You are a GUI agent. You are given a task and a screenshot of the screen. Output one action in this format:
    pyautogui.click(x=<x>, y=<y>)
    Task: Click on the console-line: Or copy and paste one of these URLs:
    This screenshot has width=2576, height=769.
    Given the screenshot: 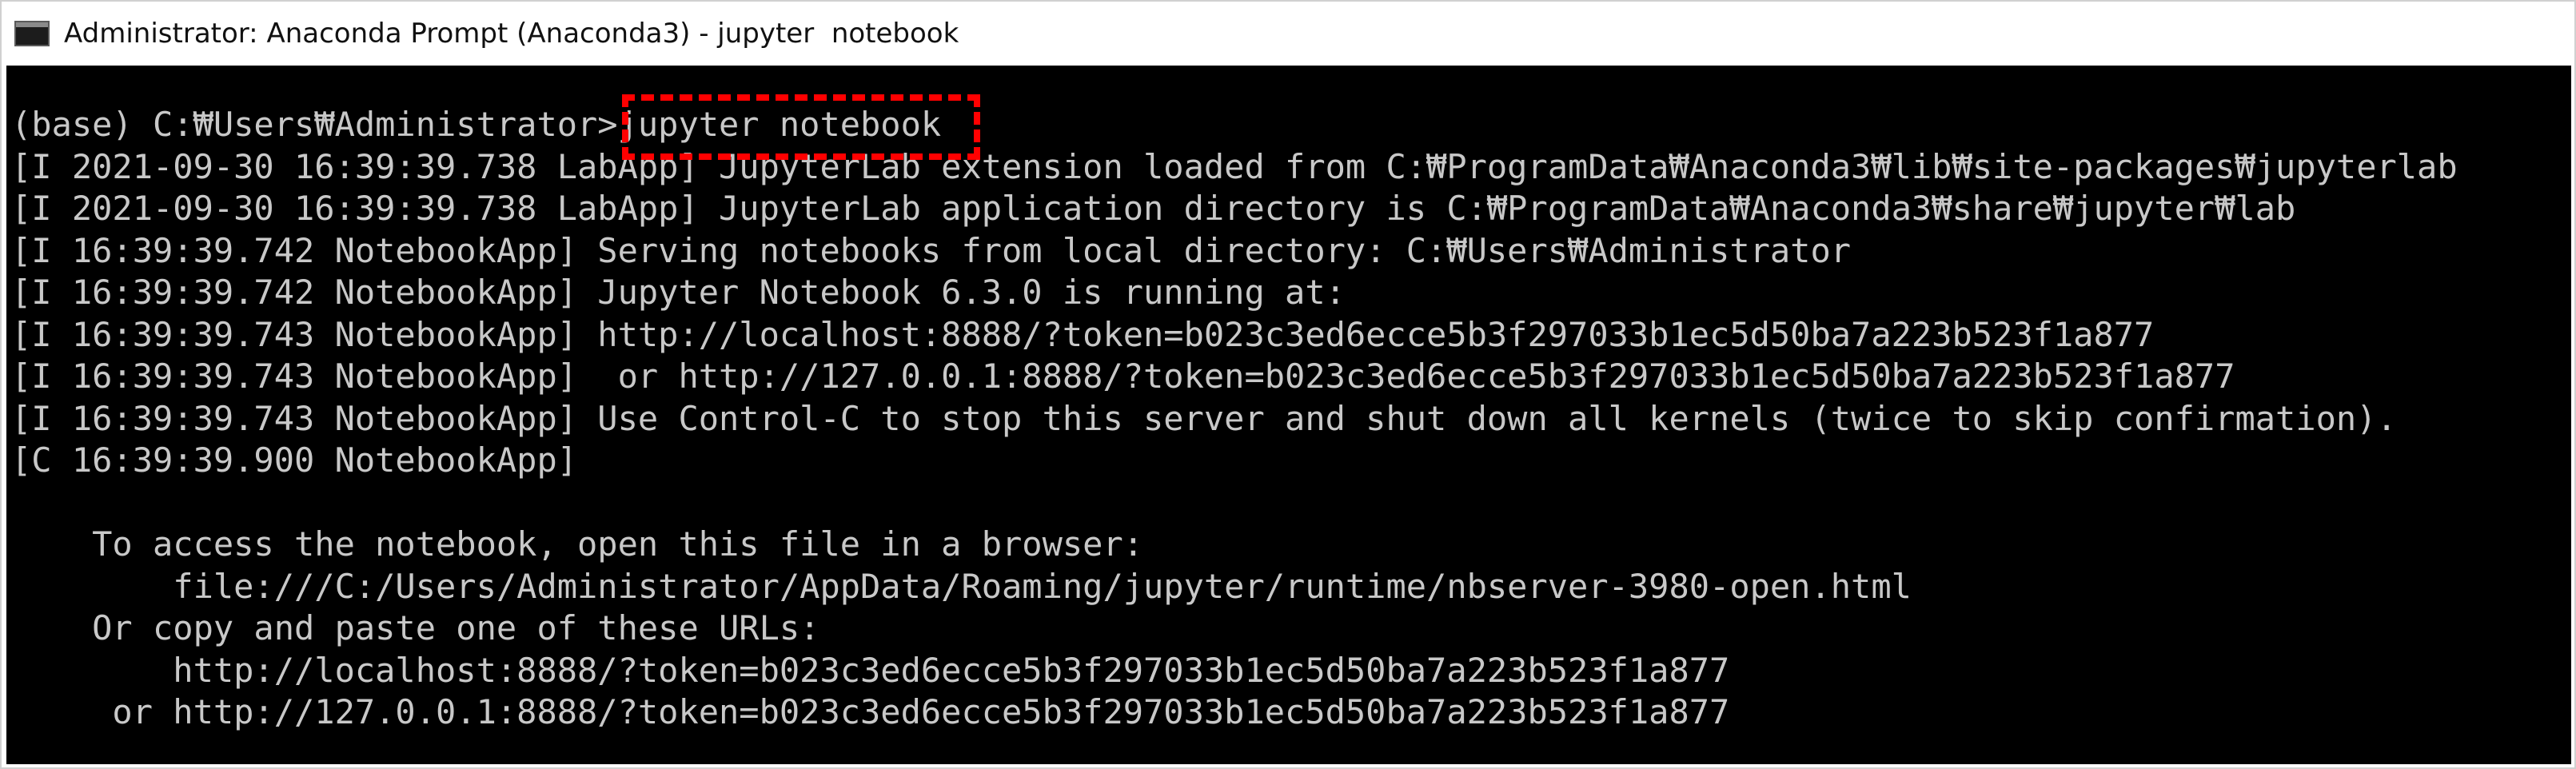 What is the action you would take?
    pyautogui.click(x=415, y=627)
    